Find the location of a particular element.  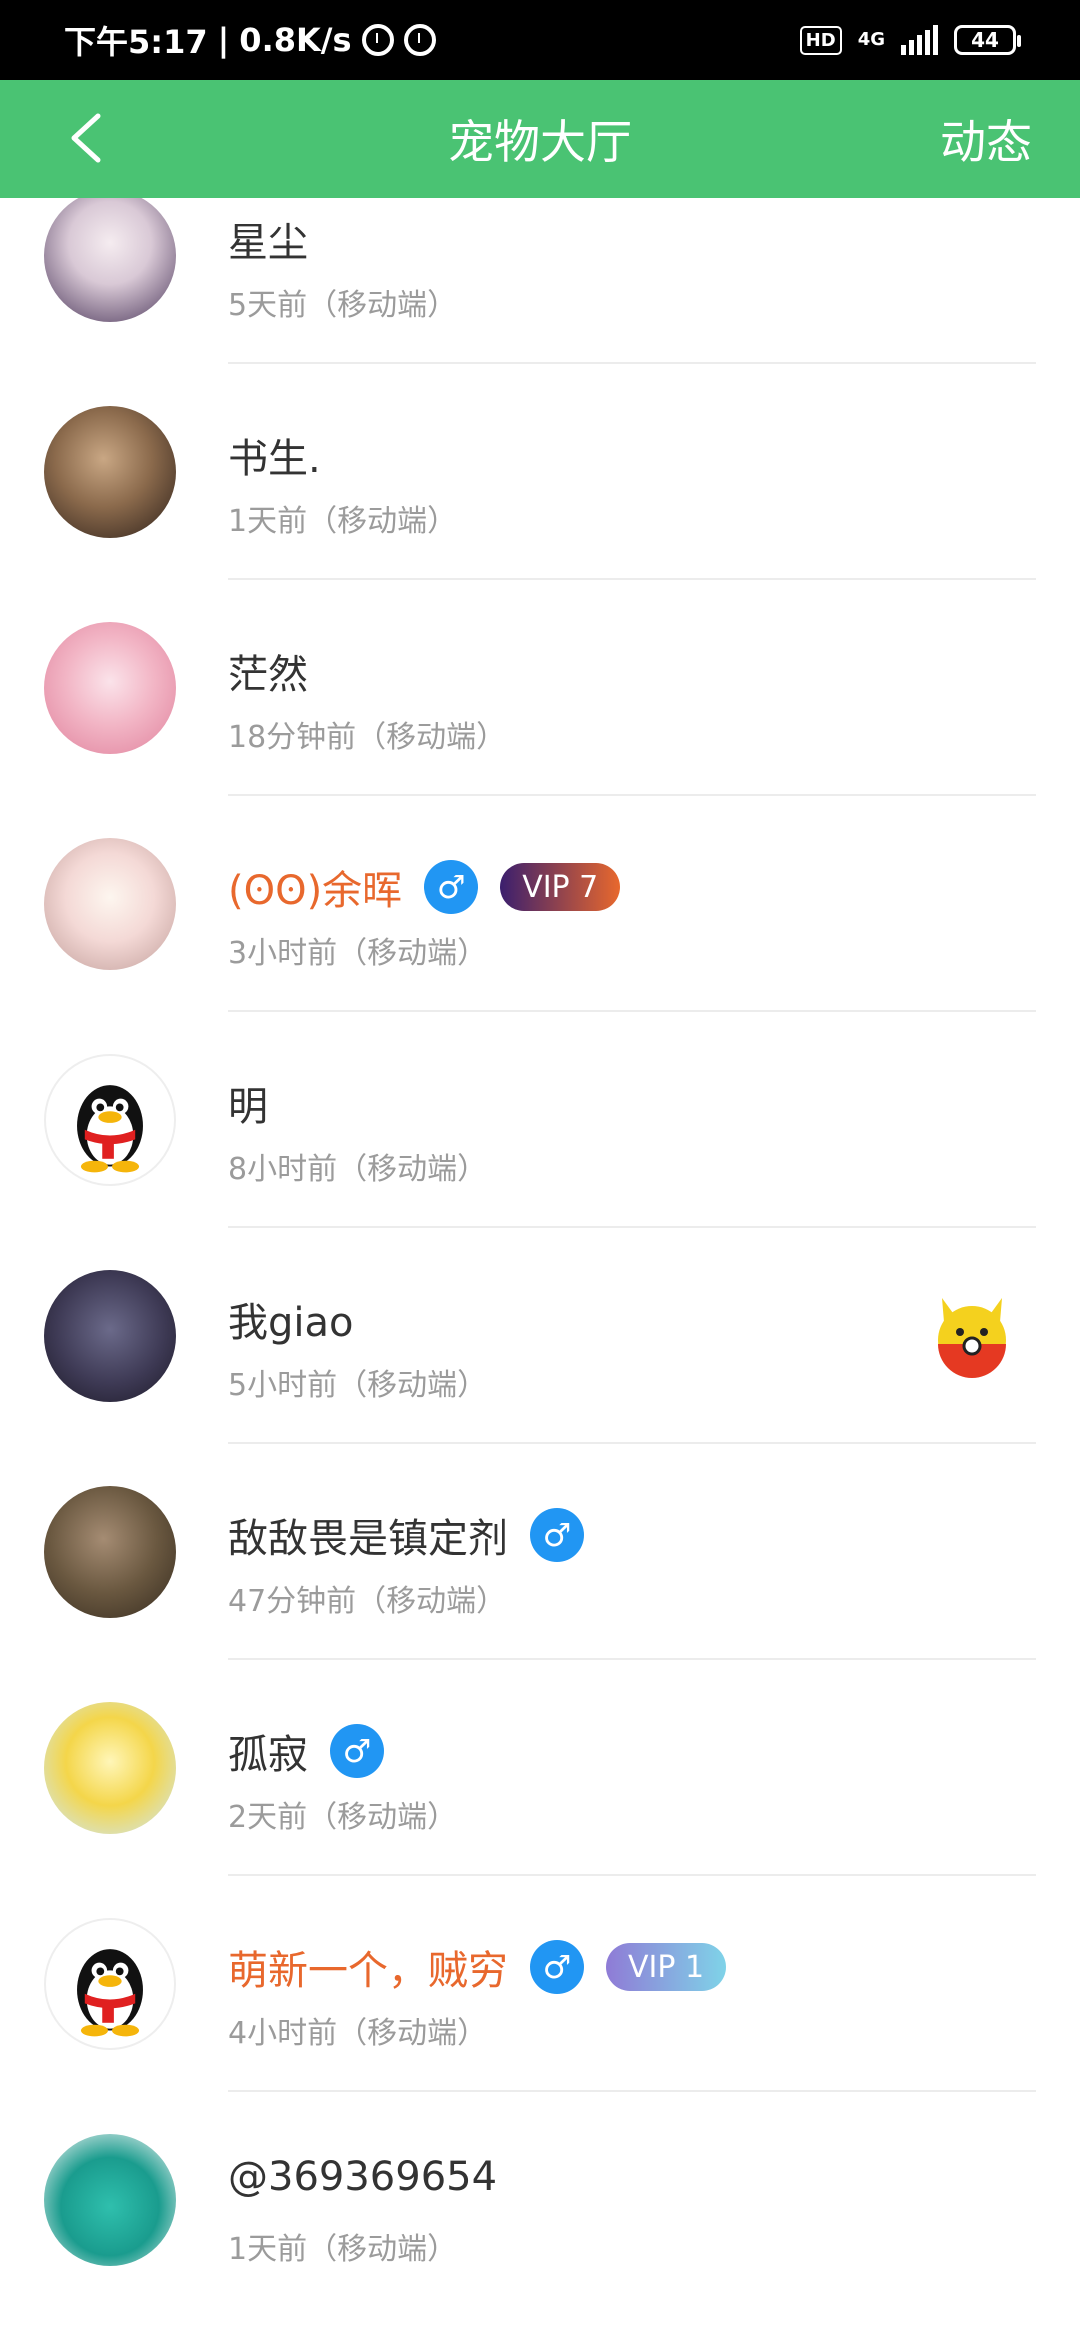

list-item-user: 孤寂 ♂ 2天前（移动端） is located at coordinates (540, 1768).